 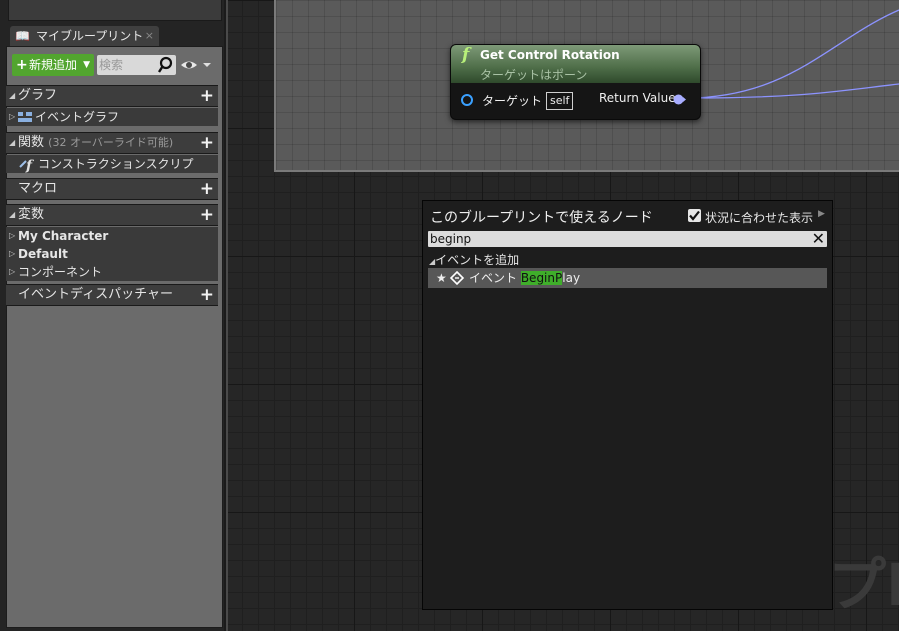 I want to click on search-box, so click(x=136, y=65).